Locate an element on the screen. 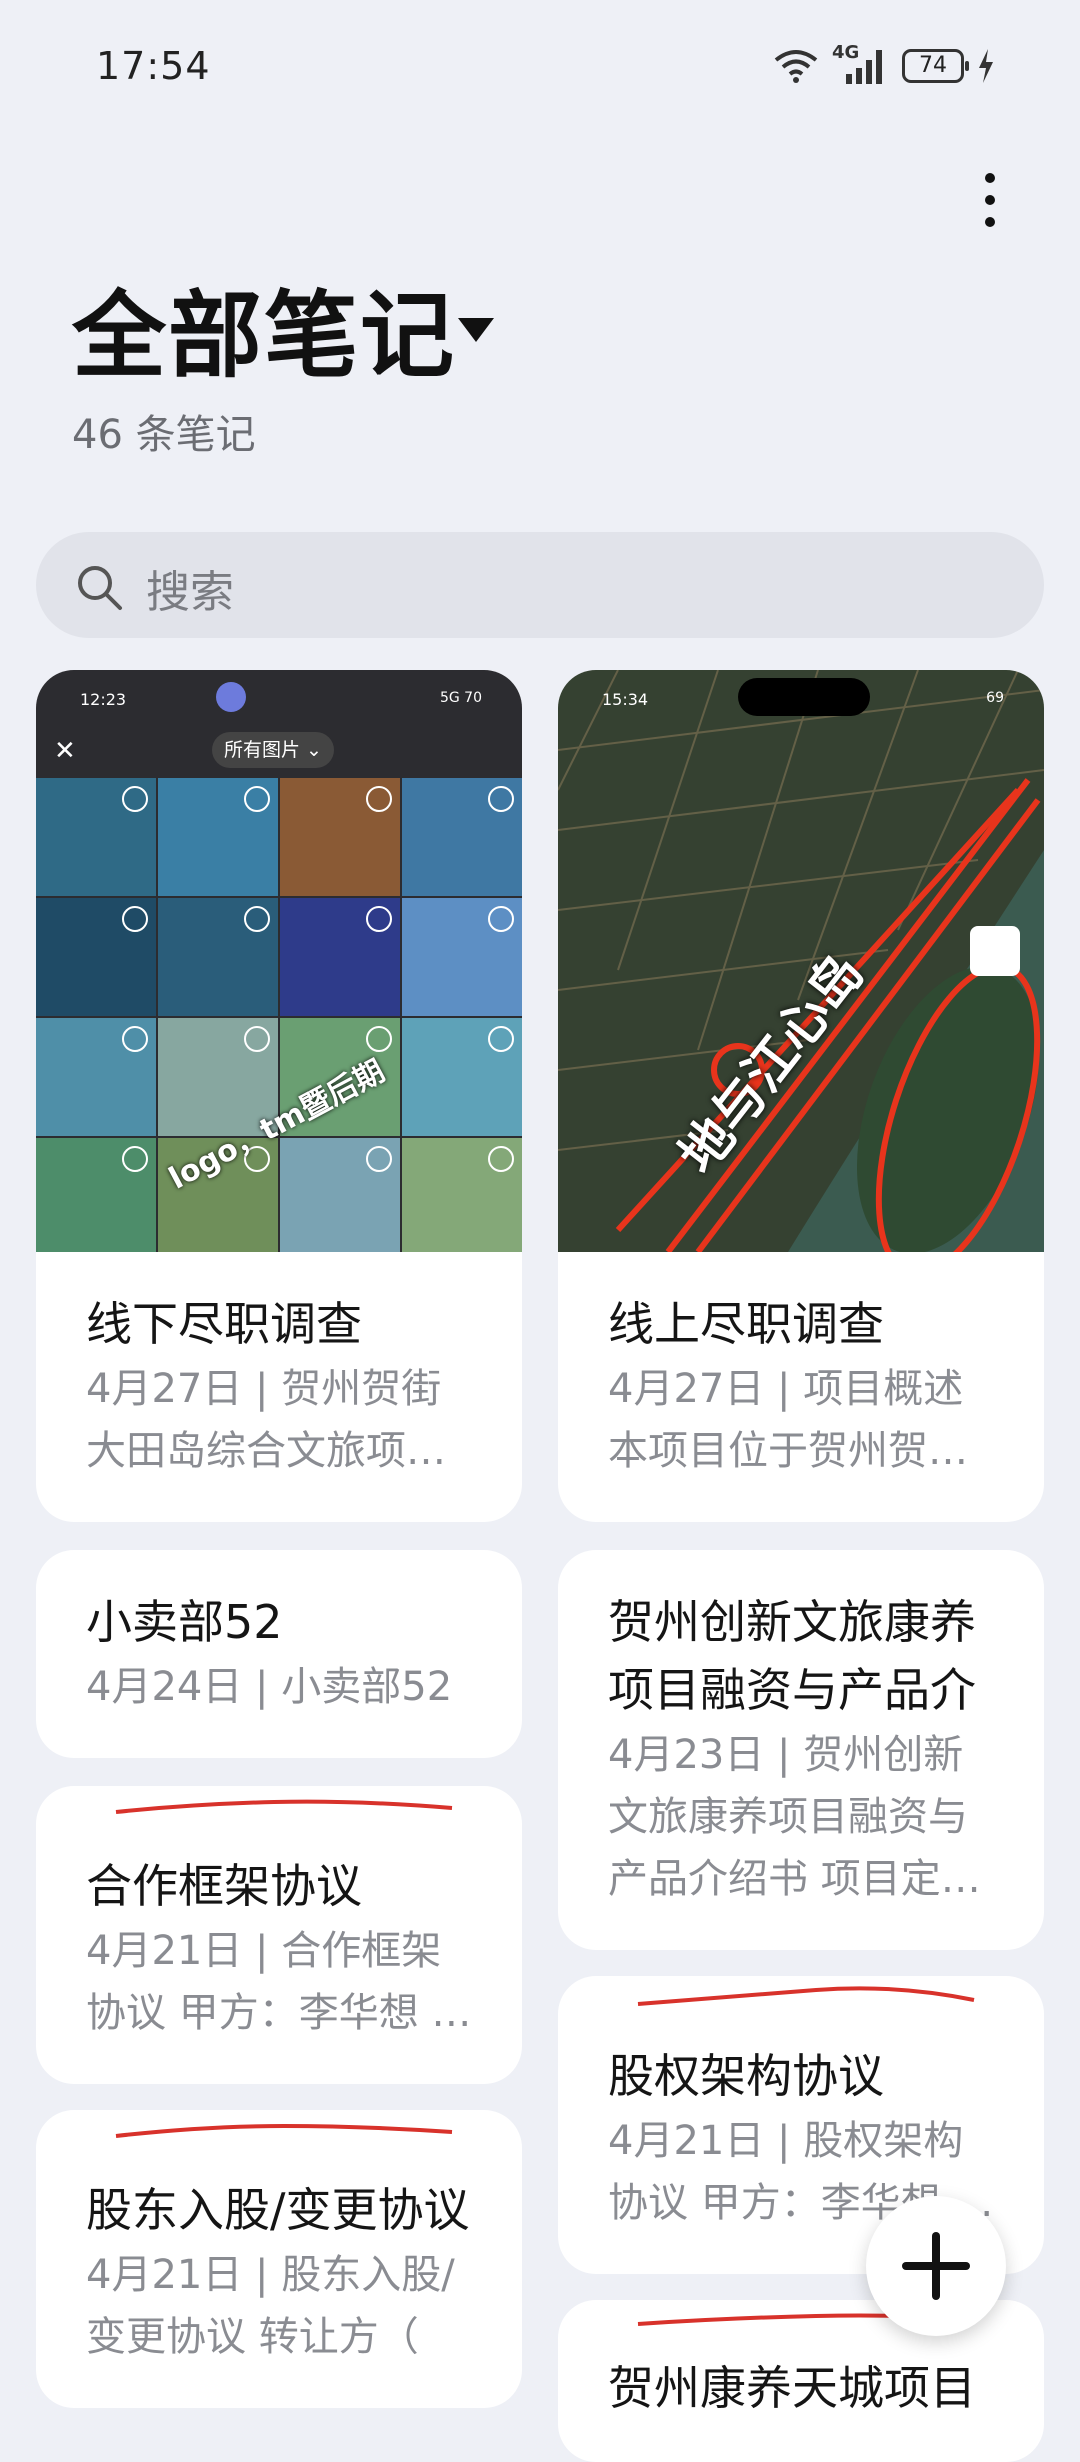  search-placeholder: 搜索 is located at coordinates (190, 592).